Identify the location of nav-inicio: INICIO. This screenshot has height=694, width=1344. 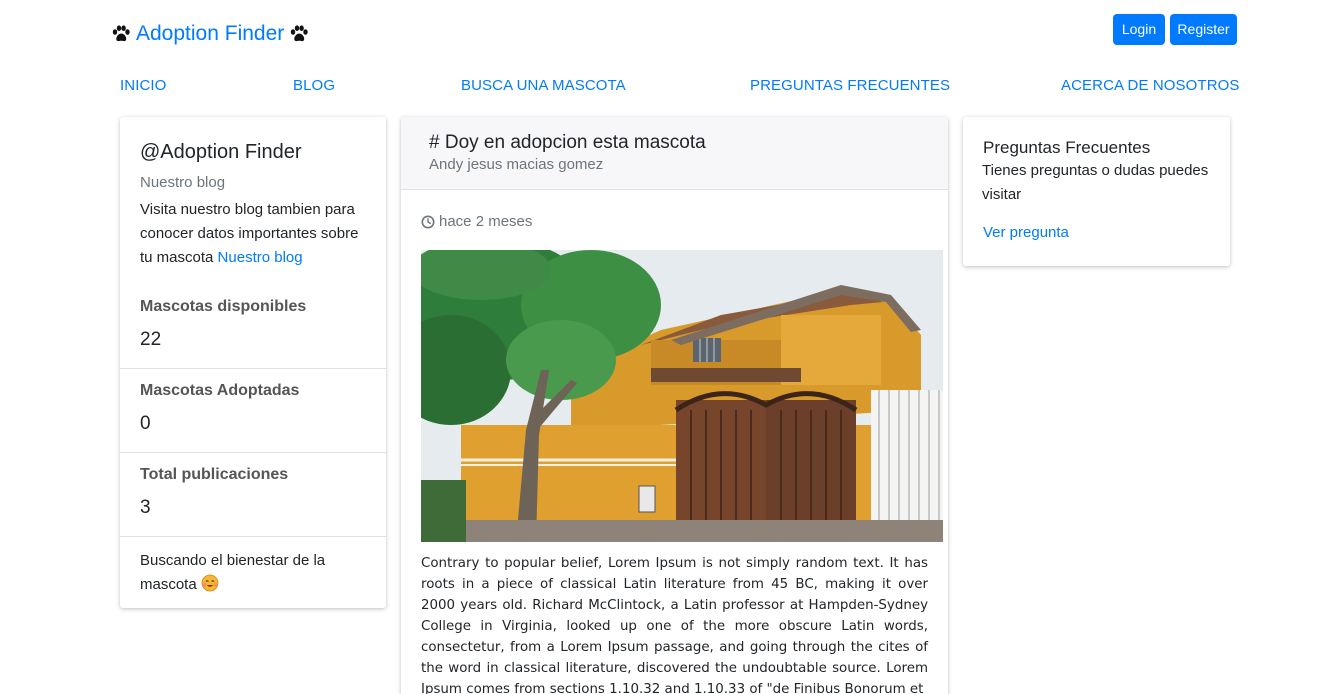
(143, 86).